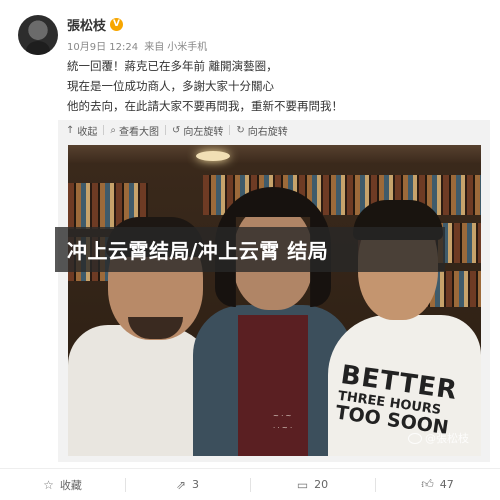  What do you see at coordinates (312, 485) in the screenshot?
I see `comment-button: ▭ 20` at bounding box center [312, 485].